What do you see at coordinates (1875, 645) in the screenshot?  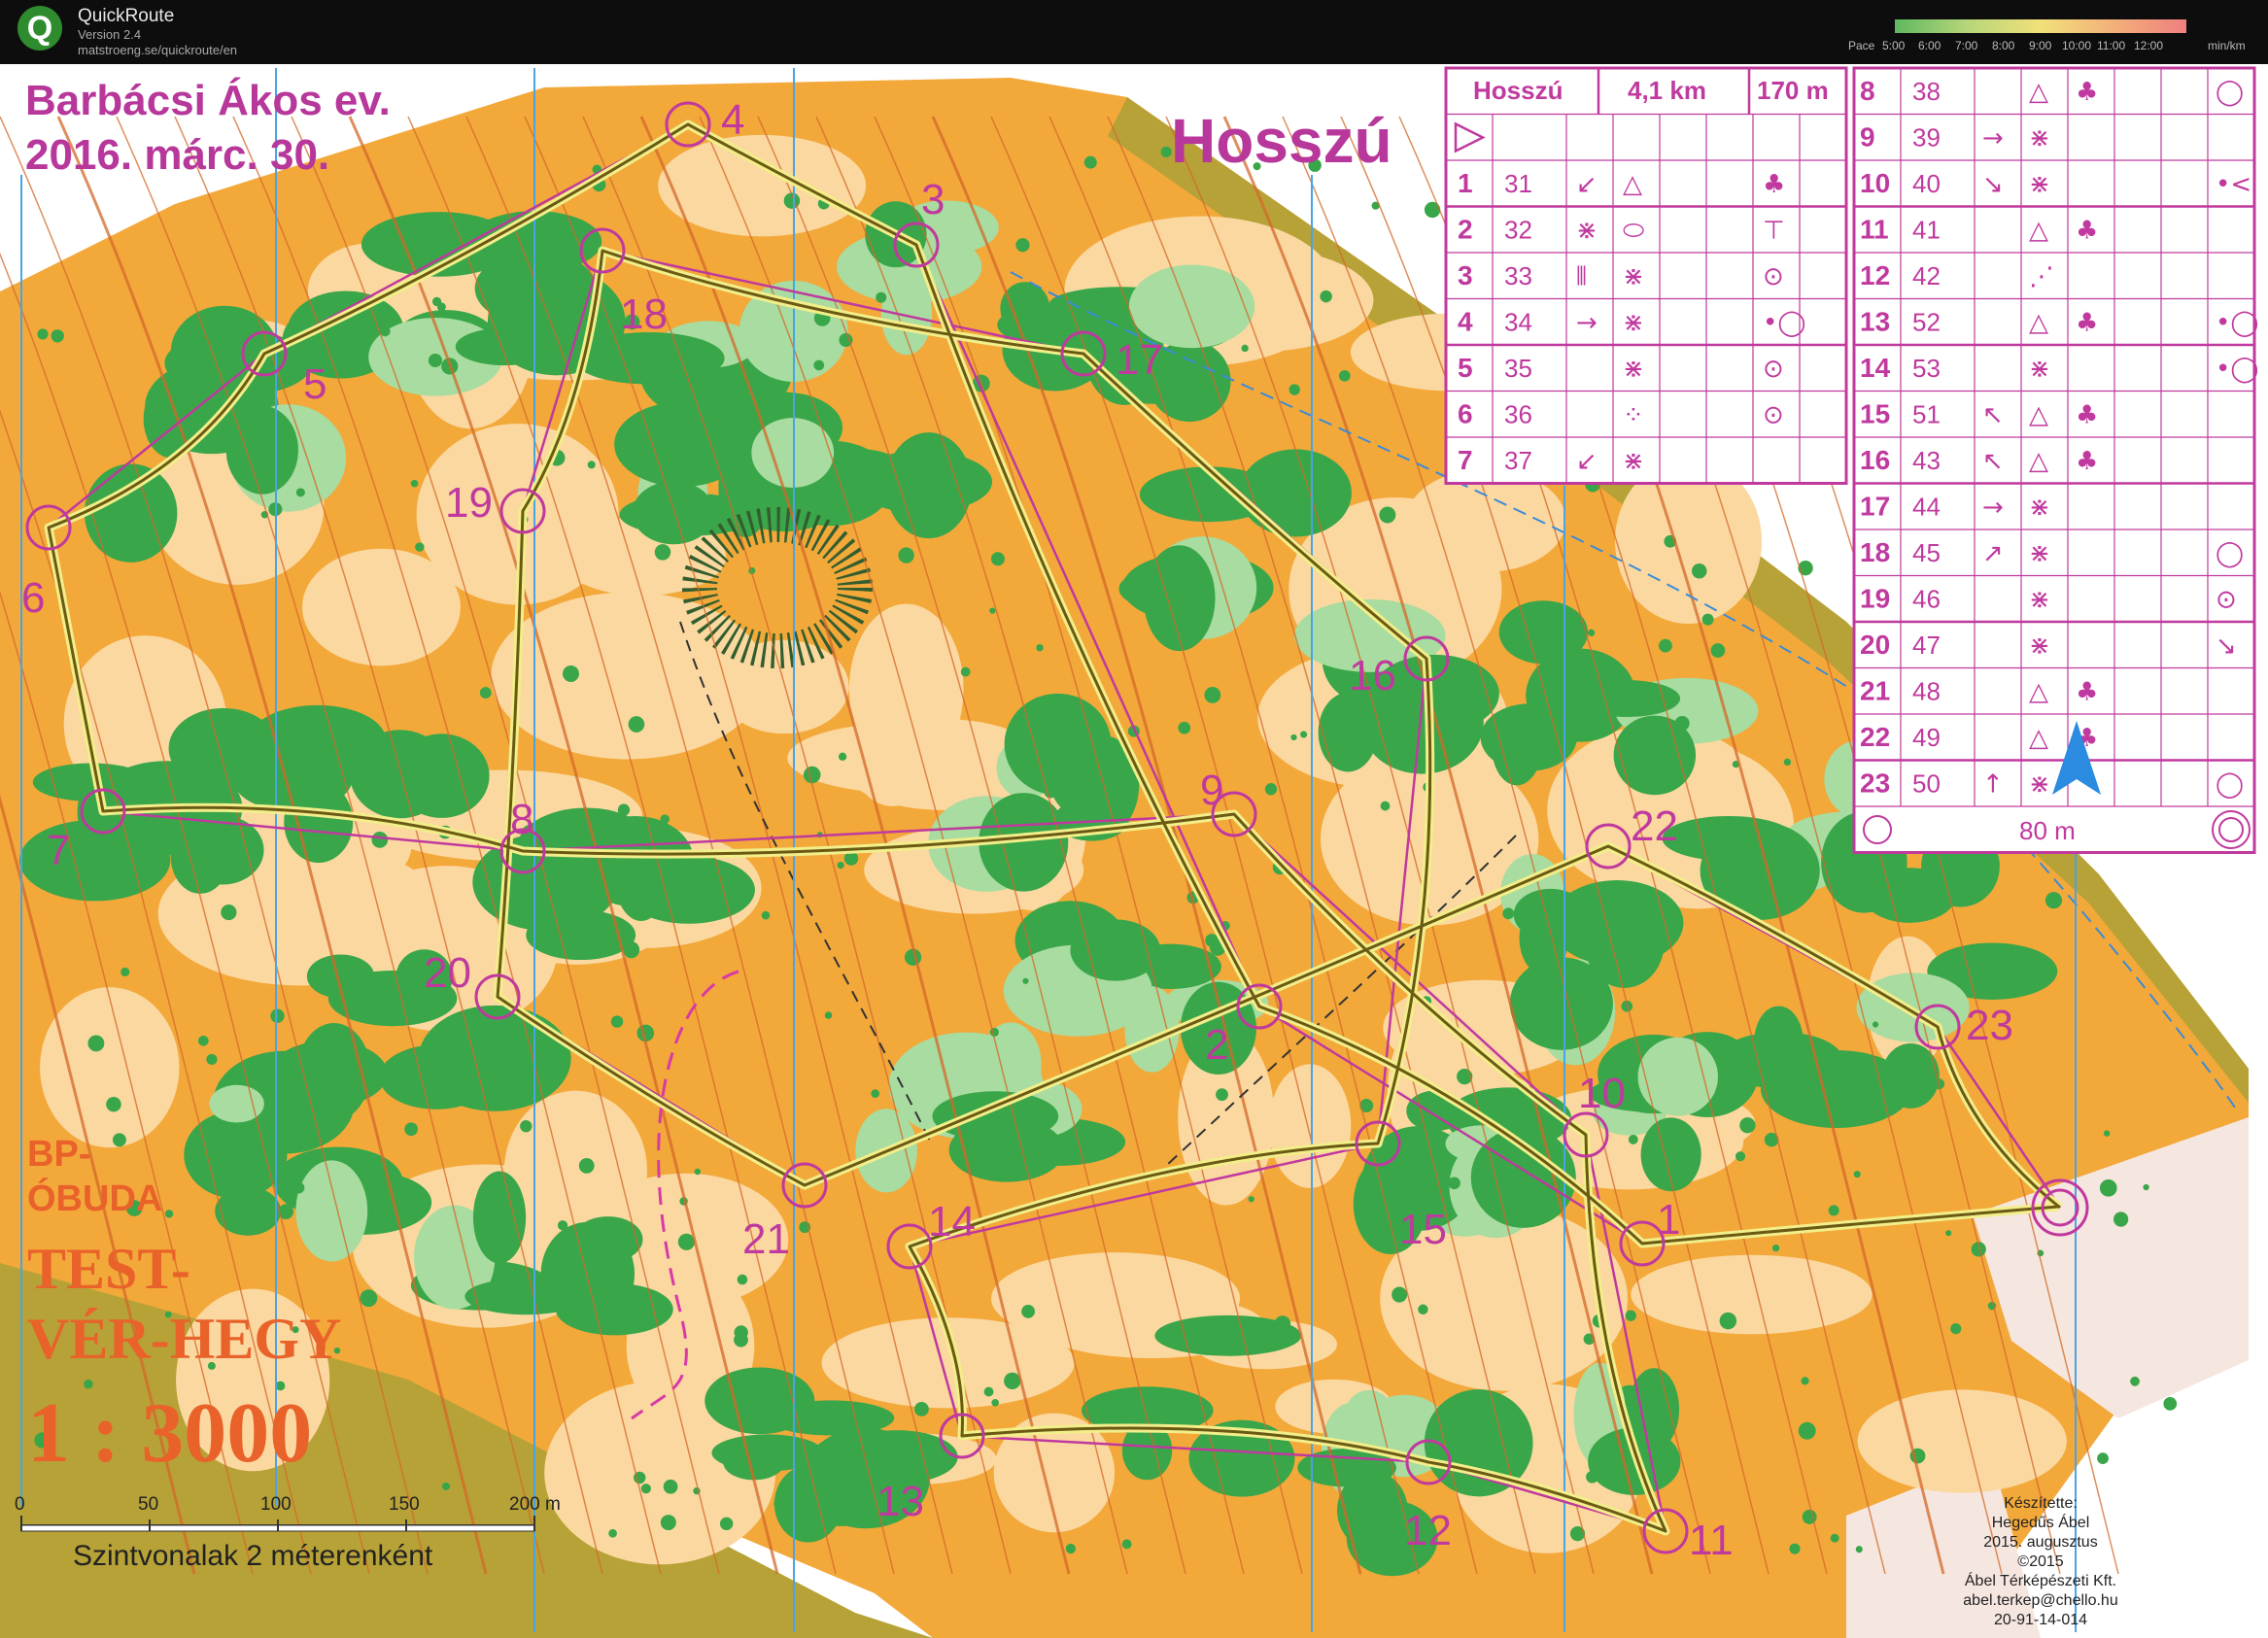 I see `sheet-control-number: 20` at bounding box center [1875, 645].